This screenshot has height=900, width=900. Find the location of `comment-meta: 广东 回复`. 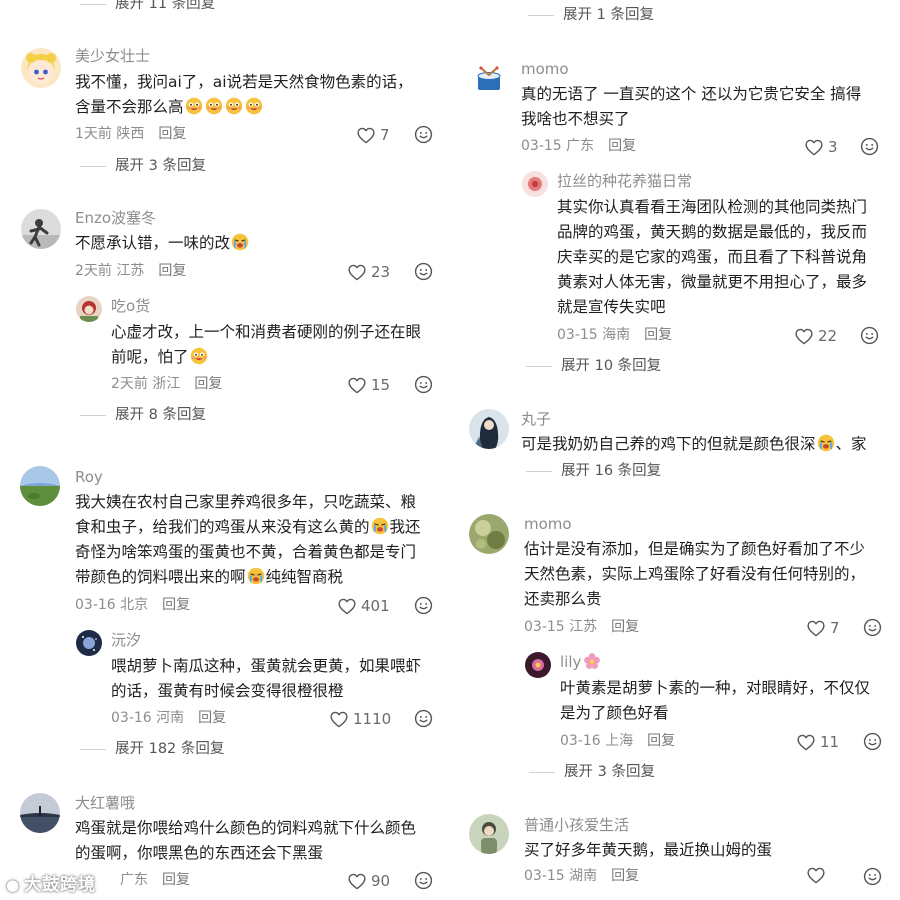

comment-meta: 广东 回复 is located at coordinates (155, 880).